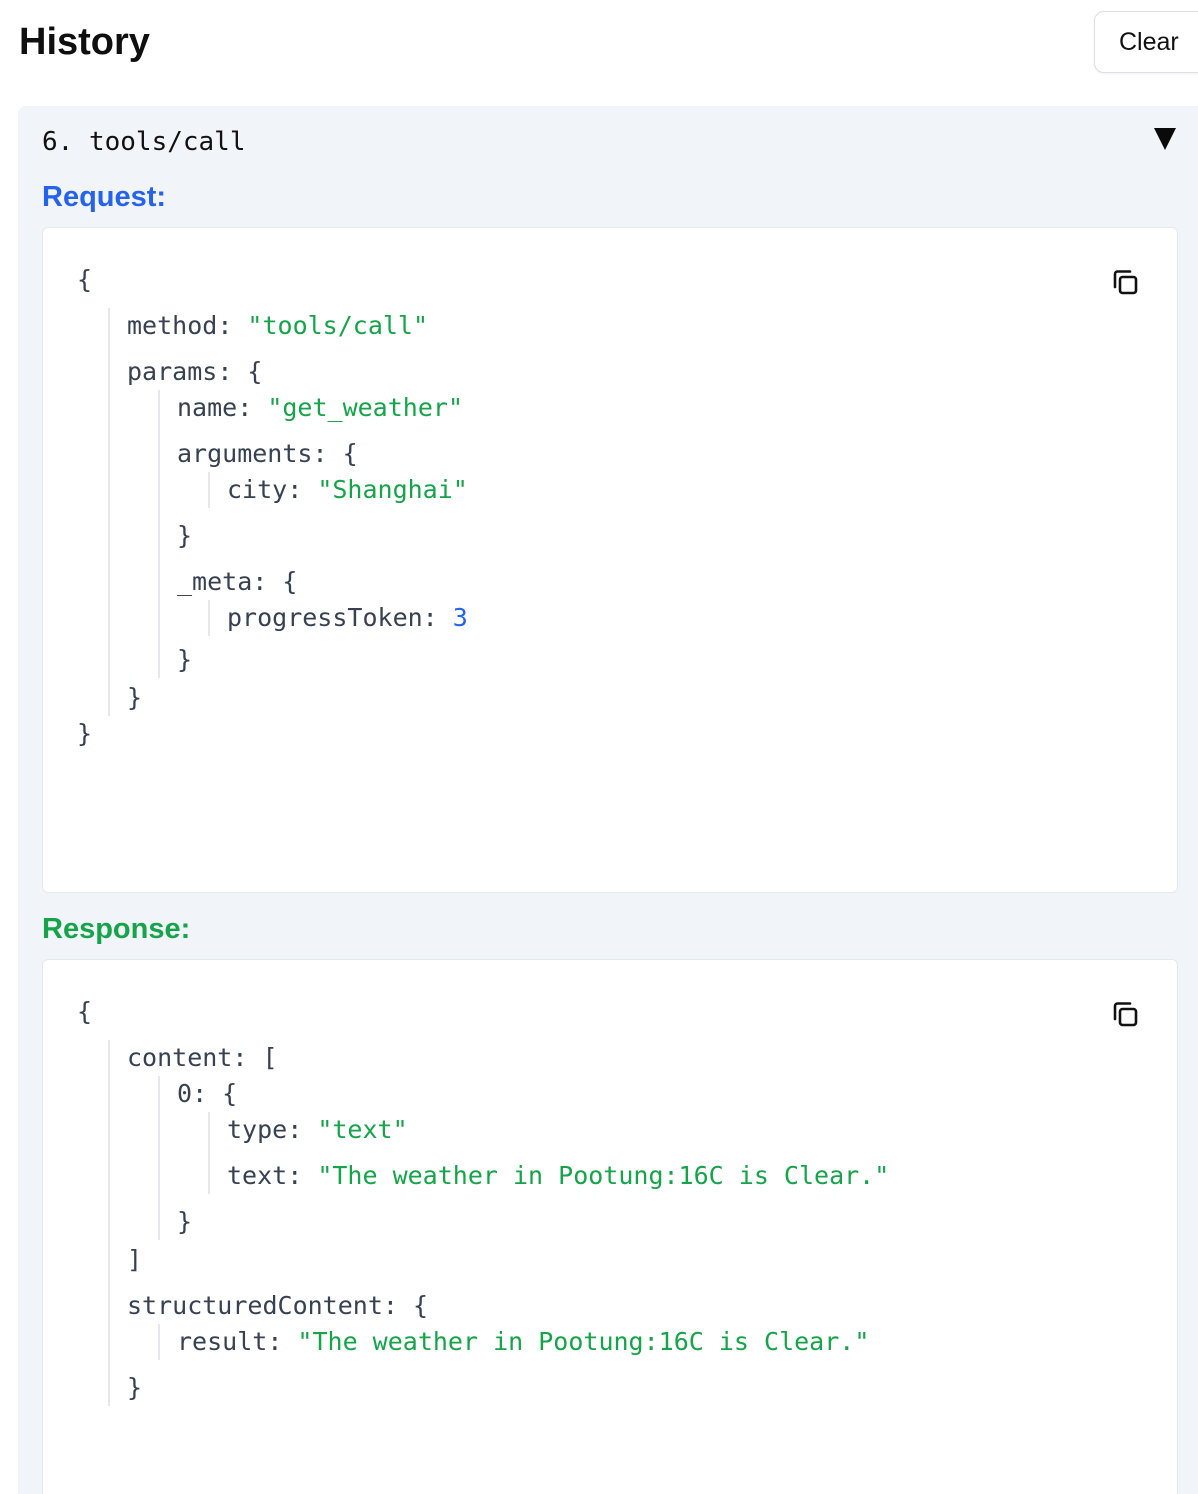  I want to click on request-label: Request:, so click(104, 197).